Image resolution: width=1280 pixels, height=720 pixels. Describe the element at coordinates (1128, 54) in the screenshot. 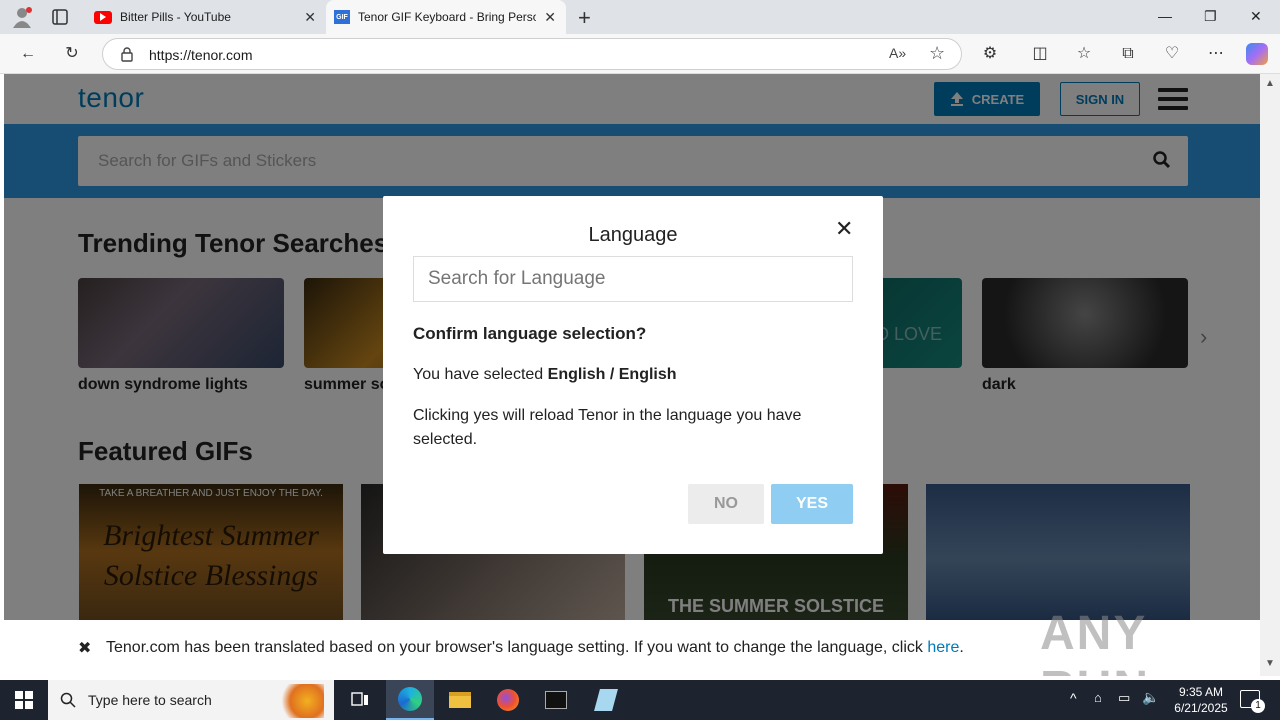

I see `collections-icon: ⧉` at that location.